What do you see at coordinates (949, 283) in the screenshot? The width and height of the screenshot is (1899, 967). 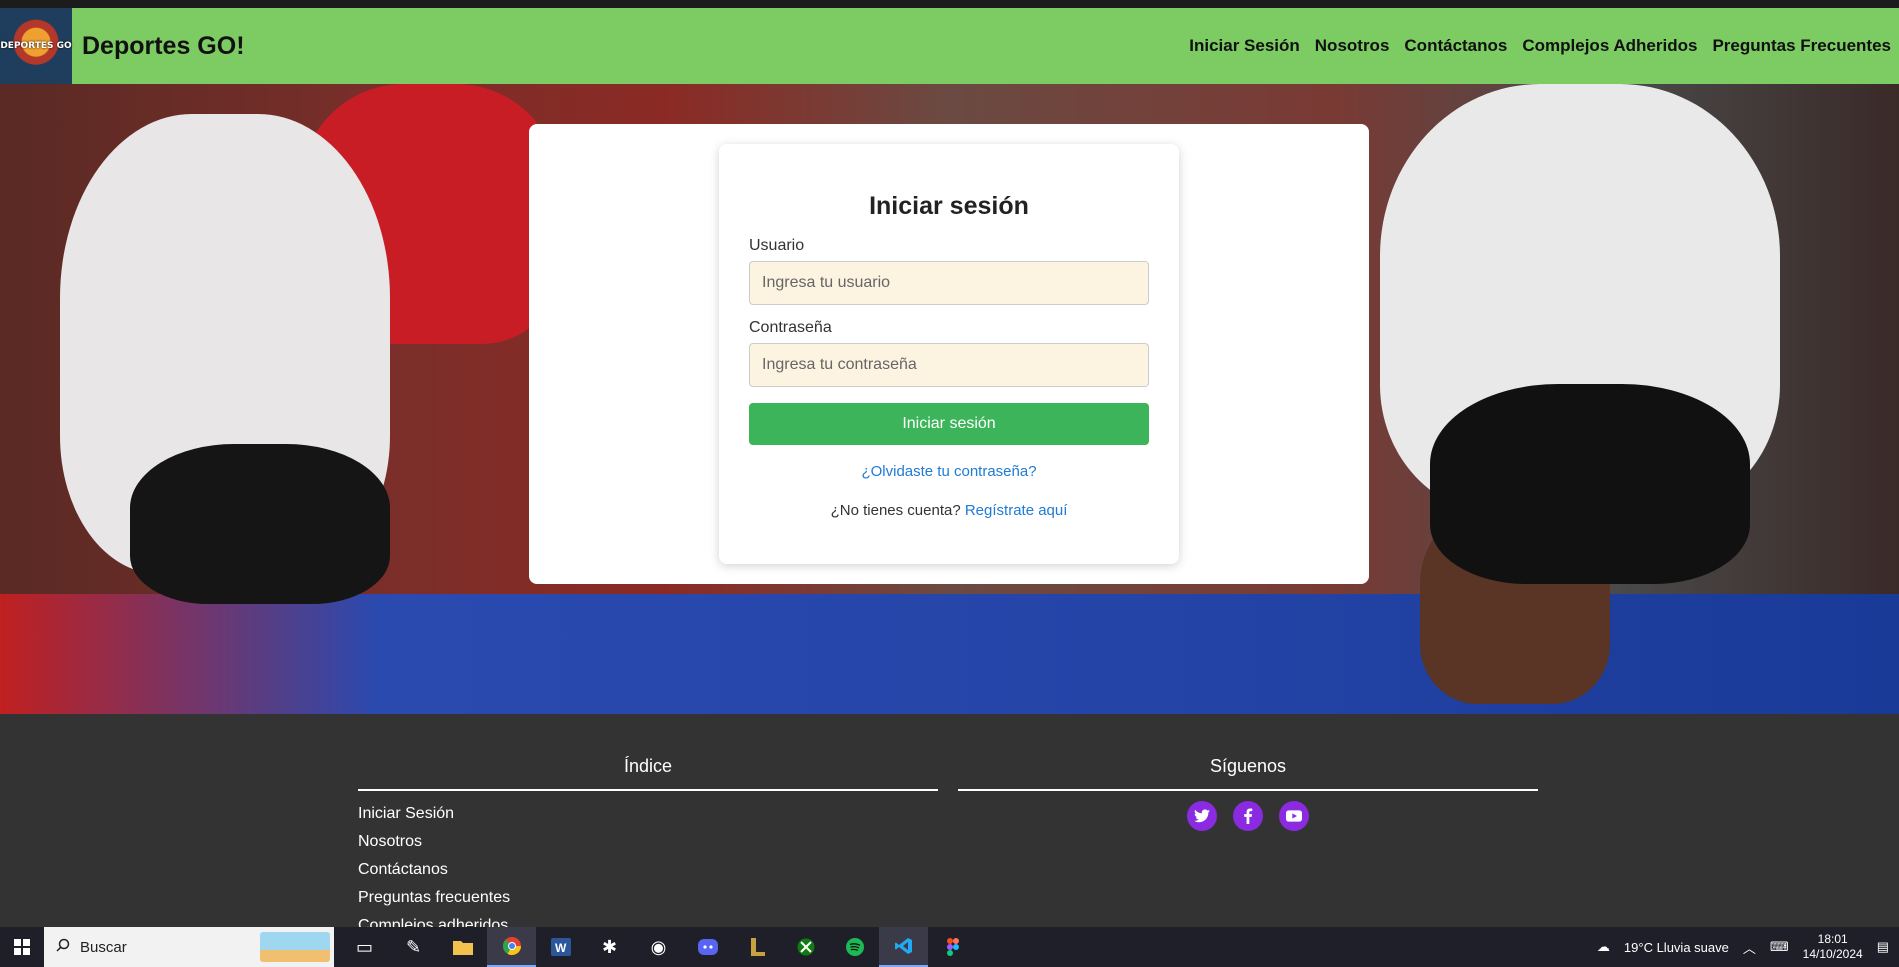 I see `username-input` at bounding box center [949, 283].